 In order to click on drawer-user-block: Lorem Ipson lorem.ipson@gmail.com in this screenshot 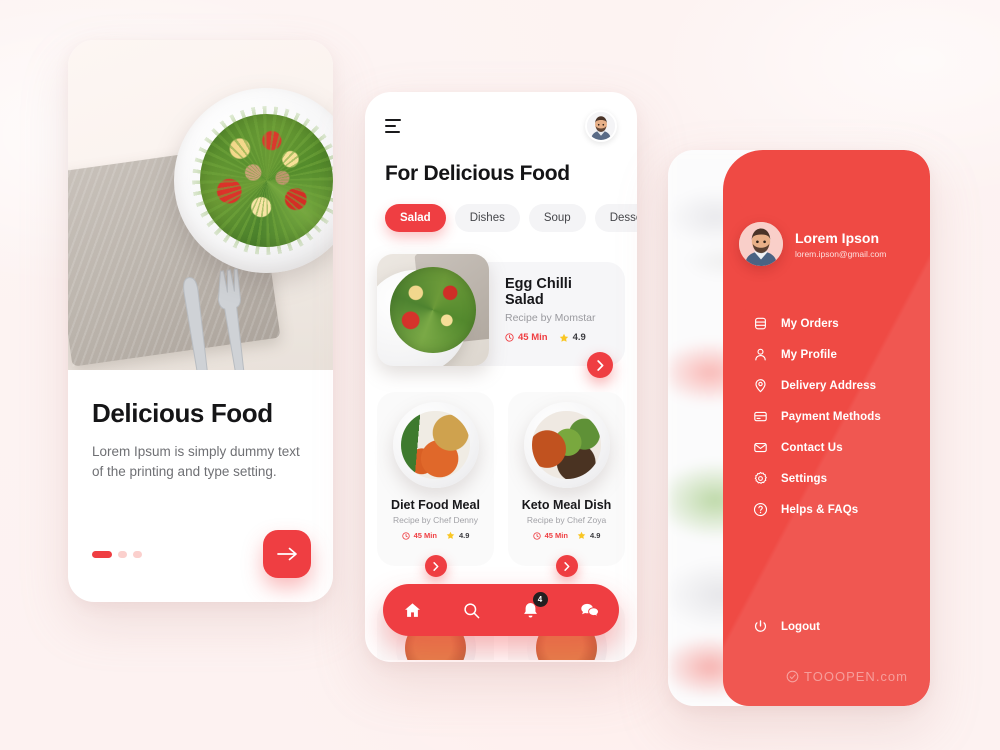, I will do `click(812, 244)`.